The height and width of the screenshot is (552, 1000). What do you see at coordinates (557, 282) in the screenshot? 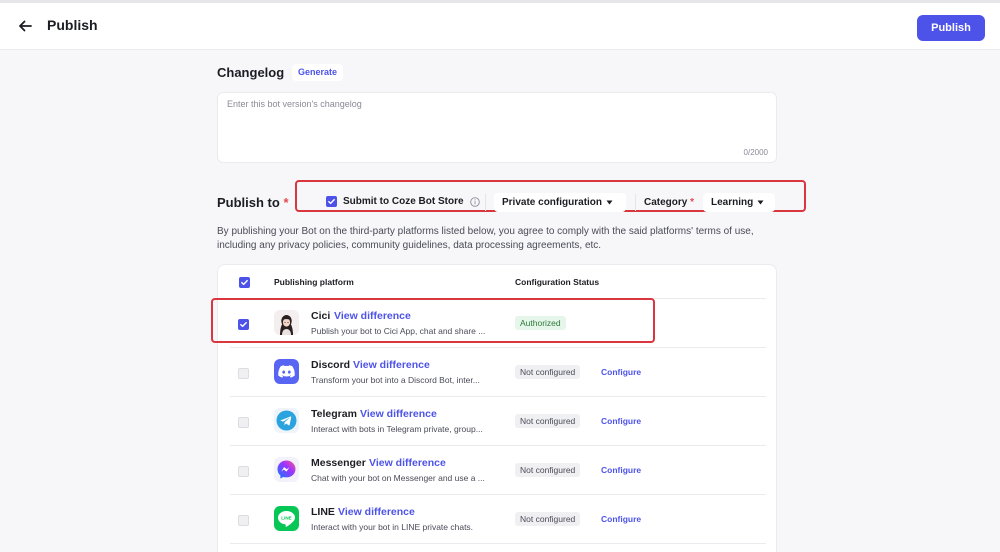
I see `column-header-status: Configuration Status` at bounding box center [557, 282].